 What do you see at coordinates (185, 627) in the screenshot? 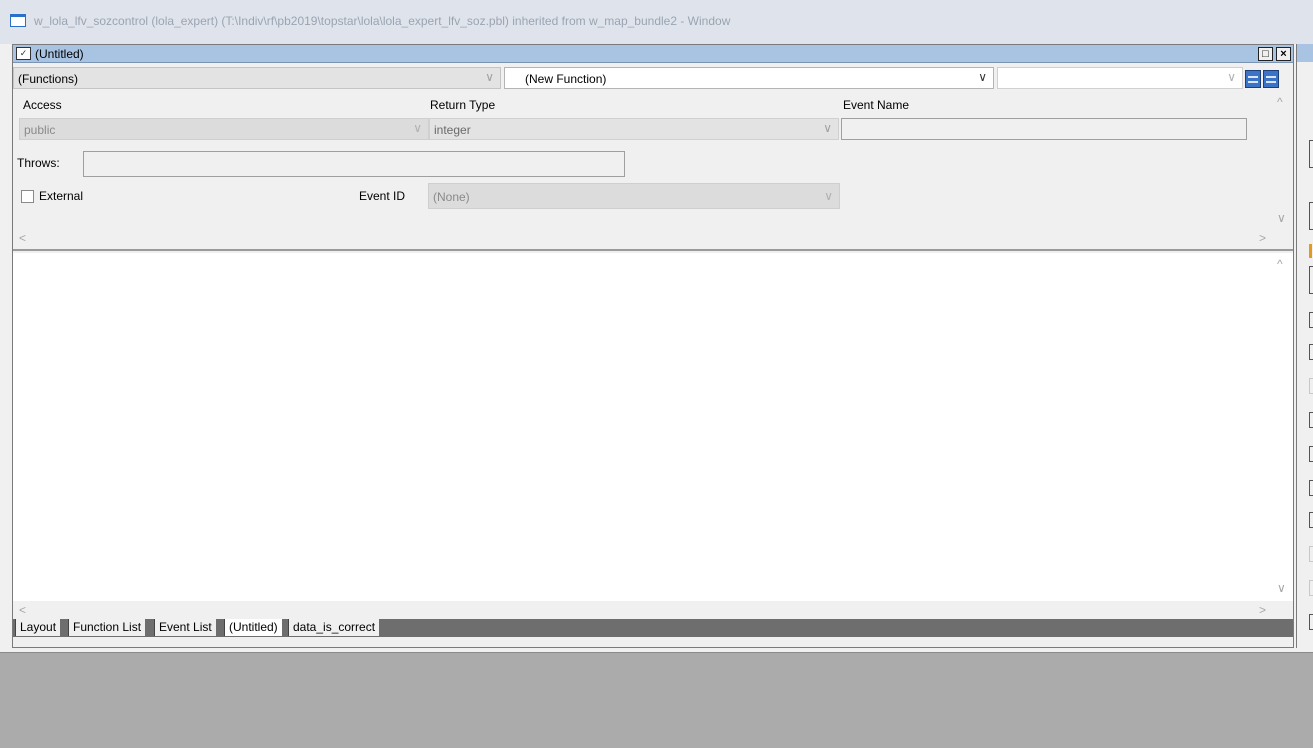
I see `tab-event-list: Event List` at bounding box center [185, 627].